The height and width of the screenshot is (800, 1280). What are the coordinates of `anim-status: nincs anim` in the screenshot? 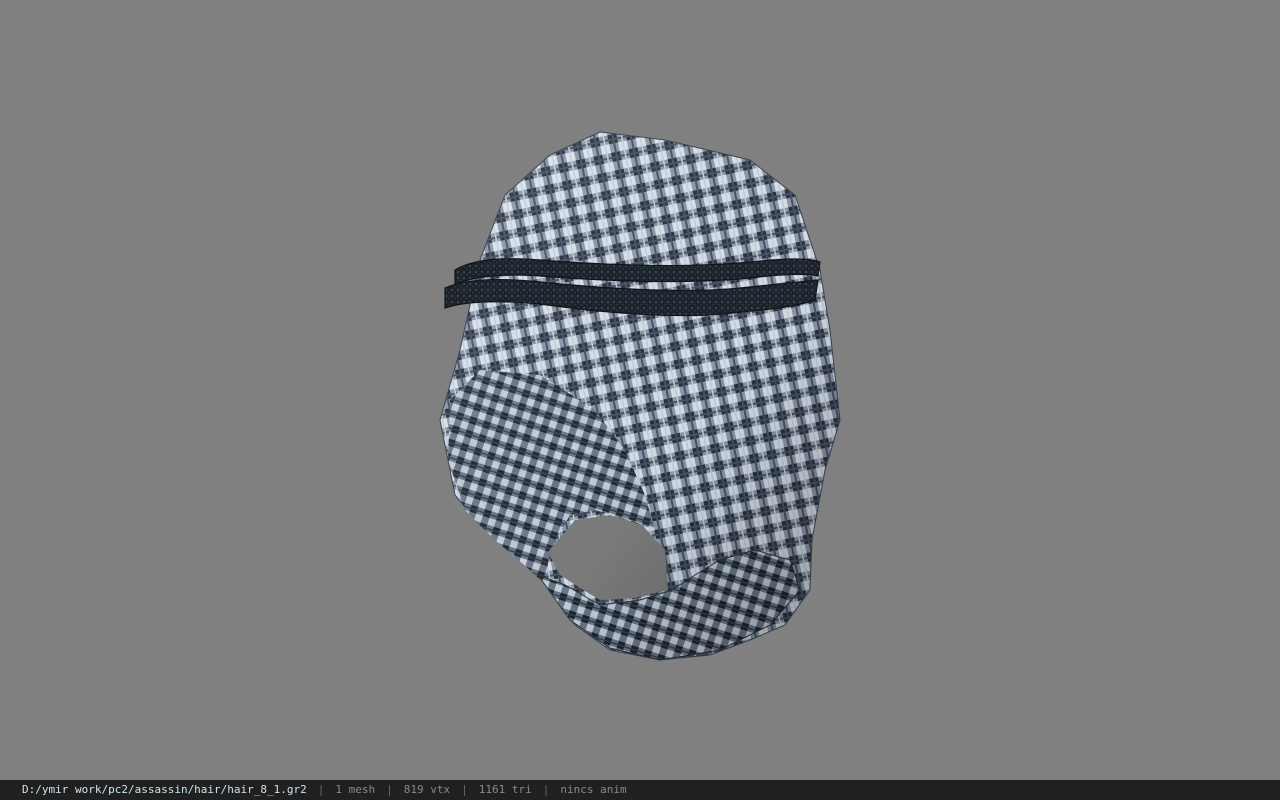 It's located at (593, 789).